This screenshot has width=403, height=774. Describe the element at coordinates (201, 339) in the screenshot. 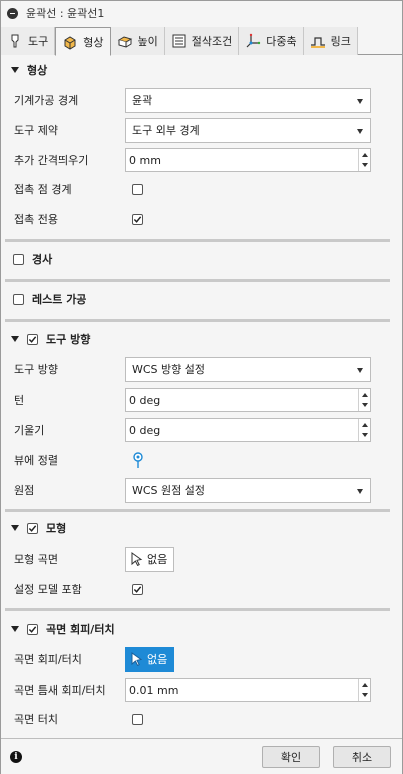

I see `section-tool-orientation-header: 도구 방향` at that location.